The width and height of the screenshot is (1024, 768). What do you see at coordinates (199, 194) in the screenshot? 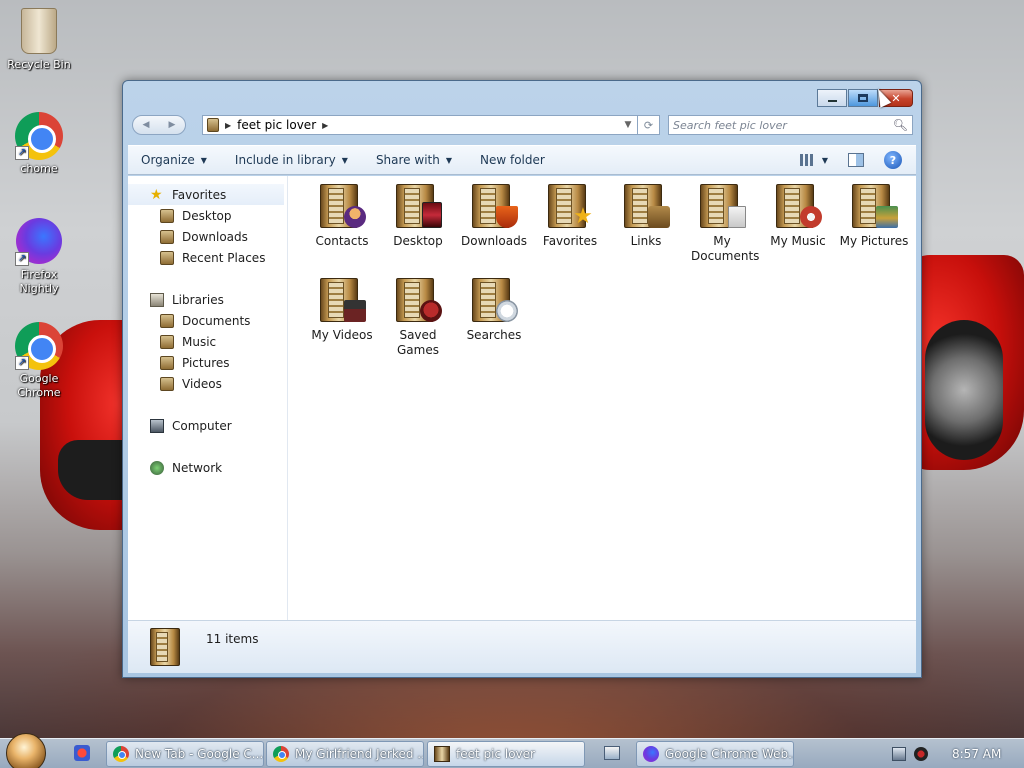
I see `nav-label: Favorites` at bounding box center [199, 194].